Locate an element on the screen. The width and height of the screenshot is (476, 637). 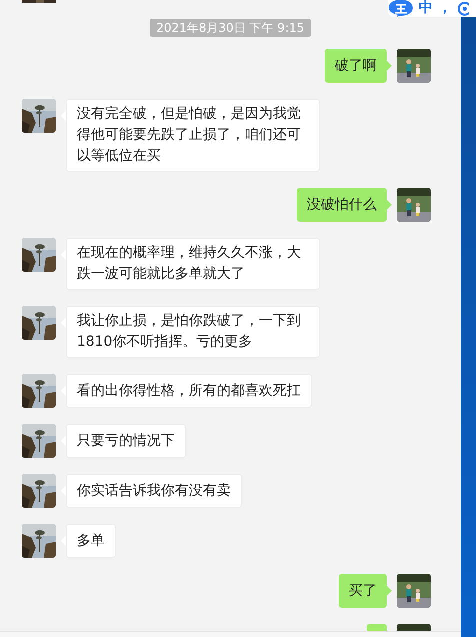
message-bubble: 多单 is located at coordinates (91, 541).